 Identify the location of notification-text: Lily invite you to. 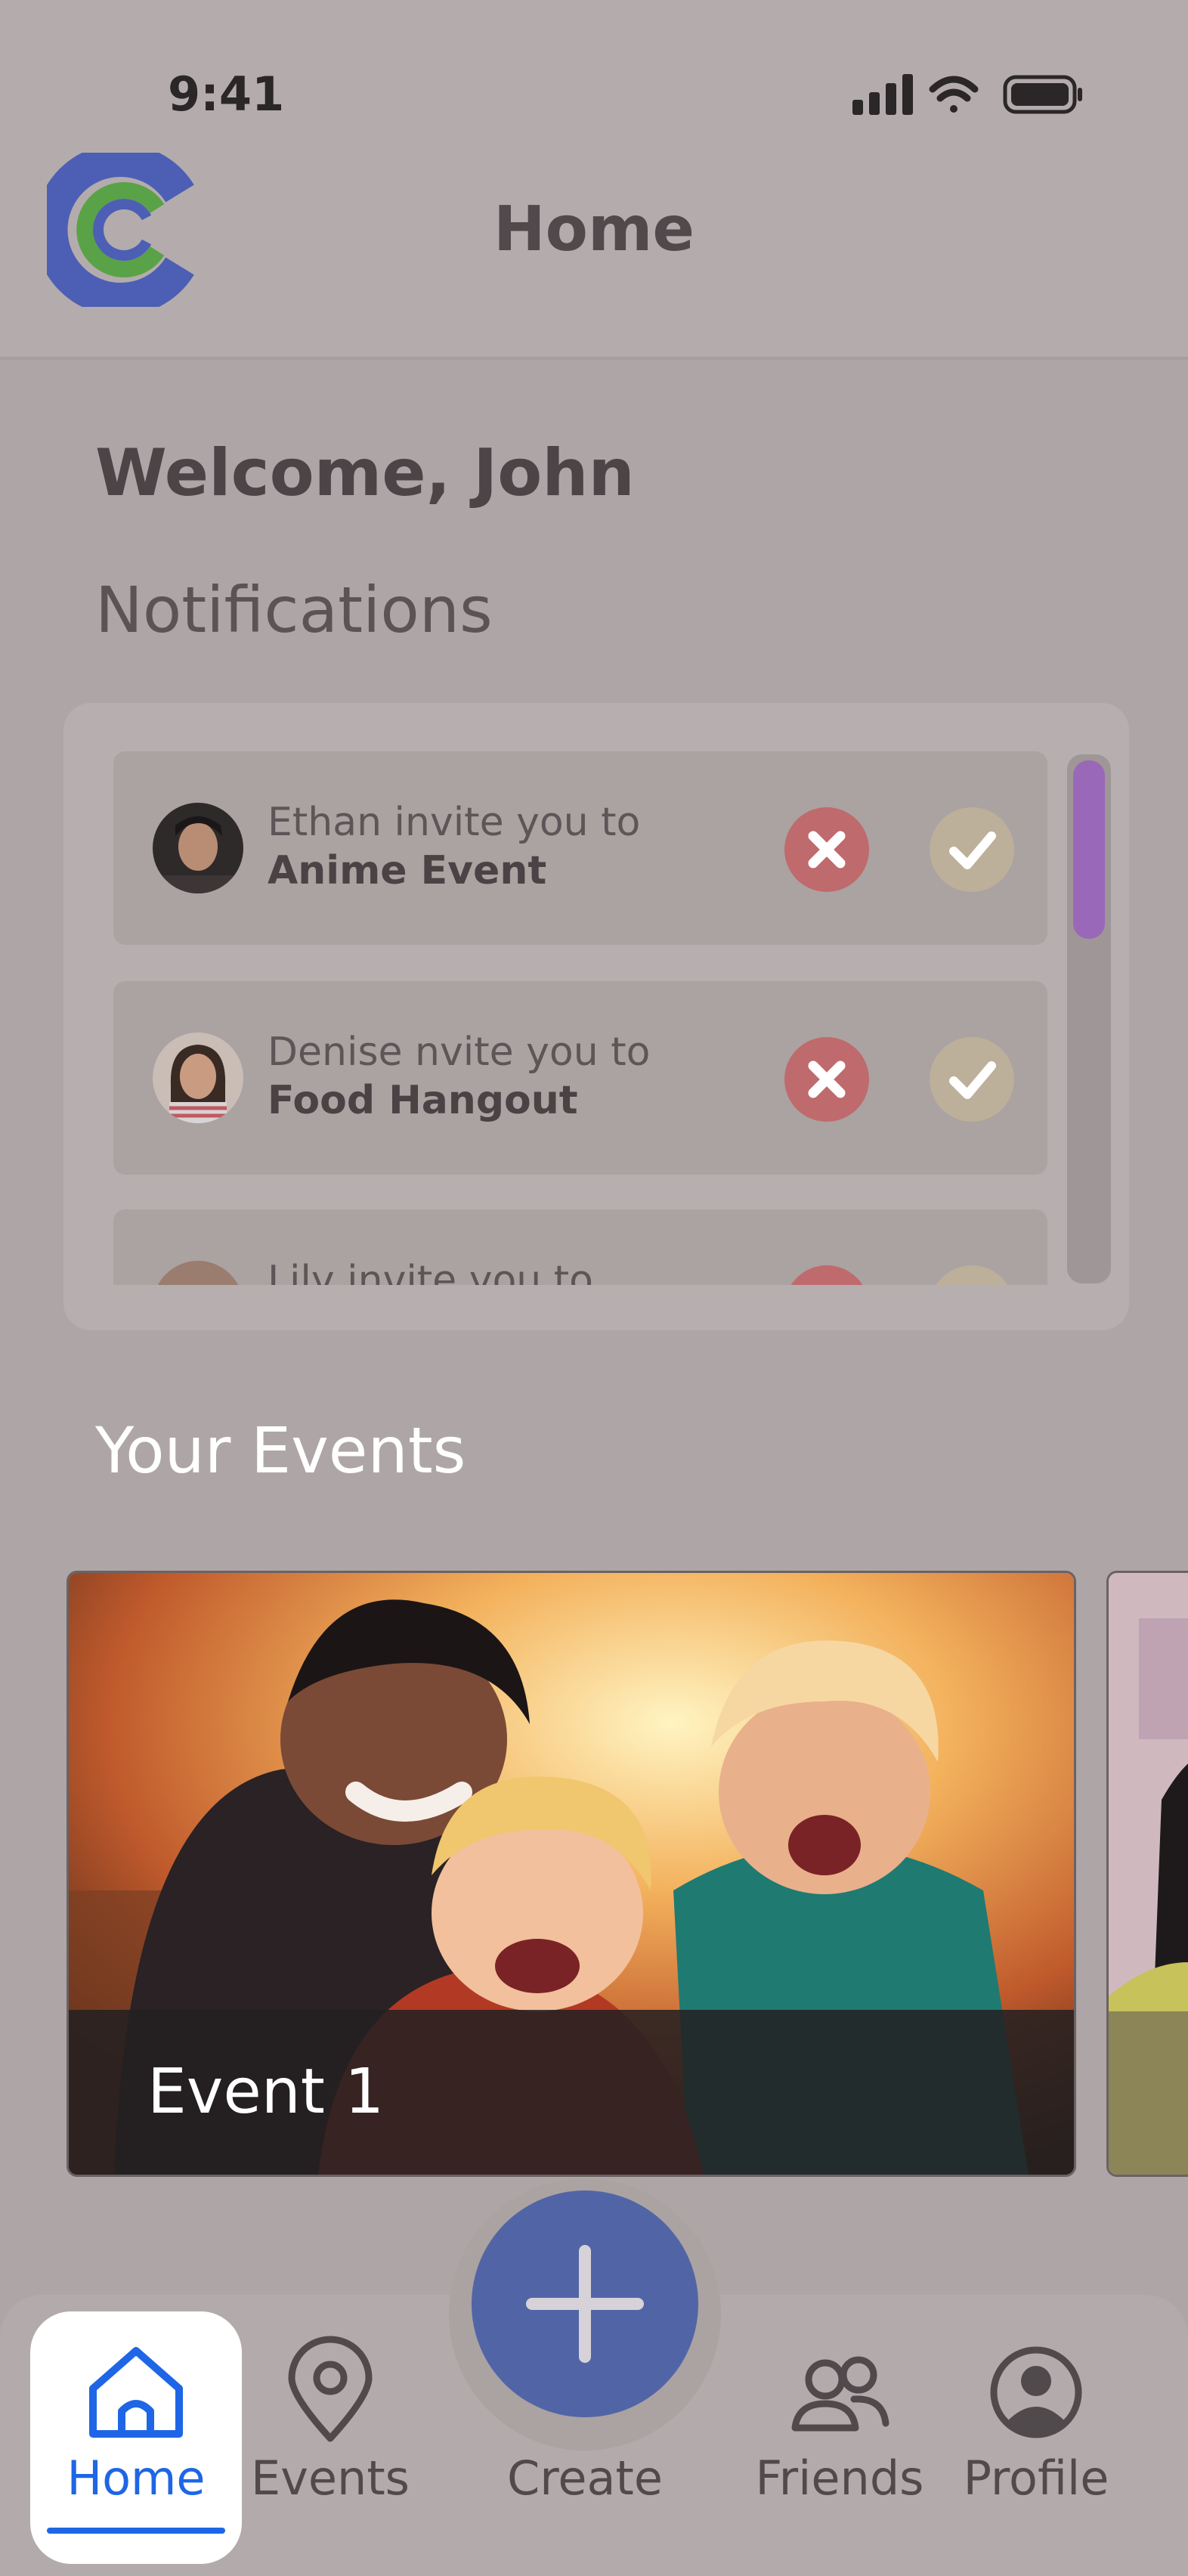
(431, 1271).